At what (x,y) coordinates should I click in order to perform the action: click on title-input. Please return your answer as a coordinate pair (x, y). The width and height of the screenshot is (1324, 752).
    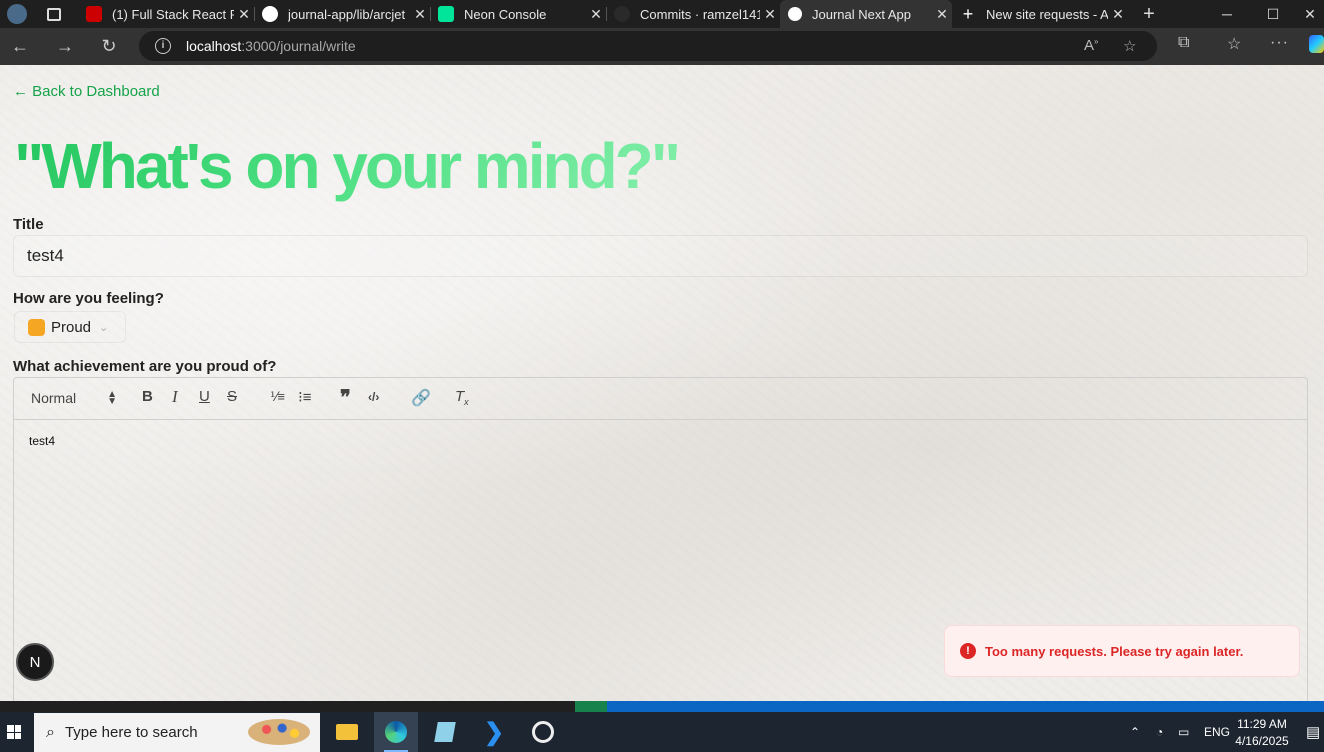
    Looking at the image, I should click on (660, 256).